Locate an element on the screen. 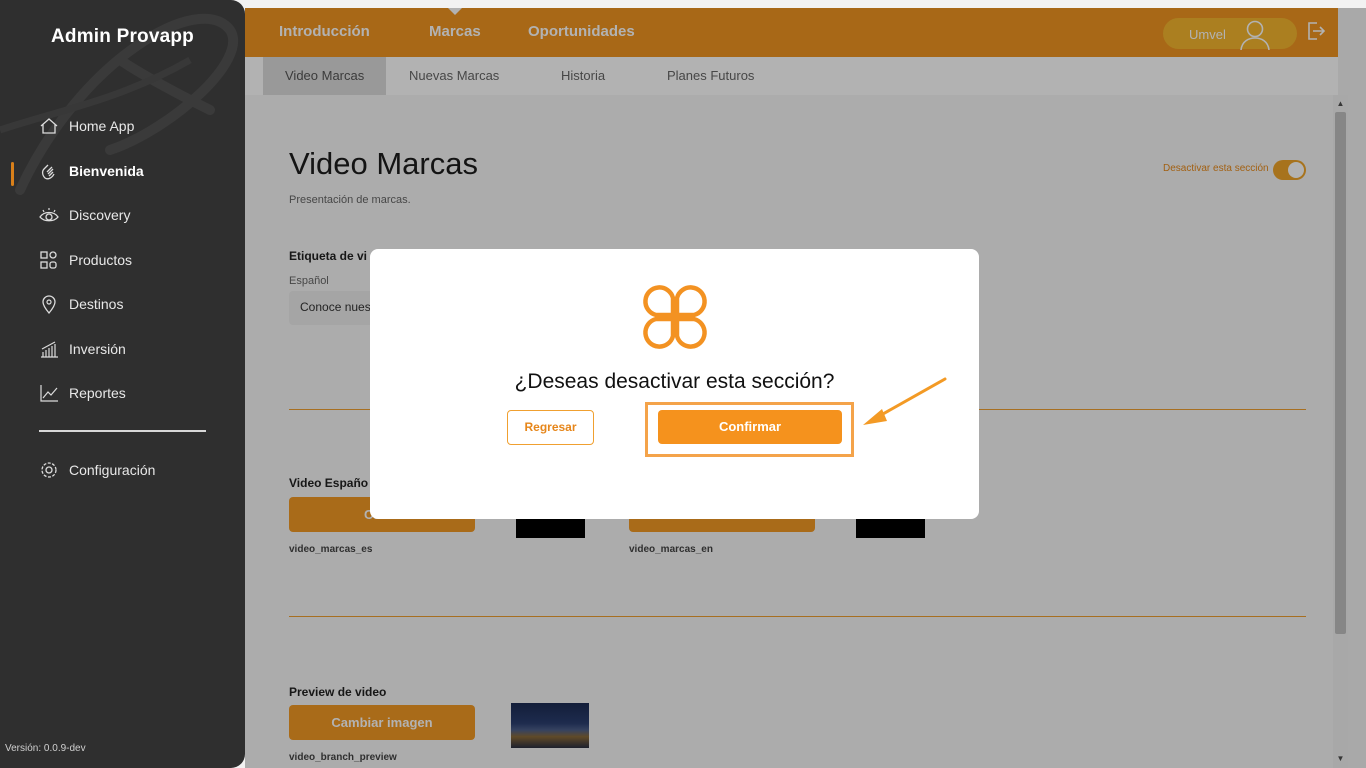  sidebar-item-bienvenida: Bienvenida is located at coordinates (91, 171).